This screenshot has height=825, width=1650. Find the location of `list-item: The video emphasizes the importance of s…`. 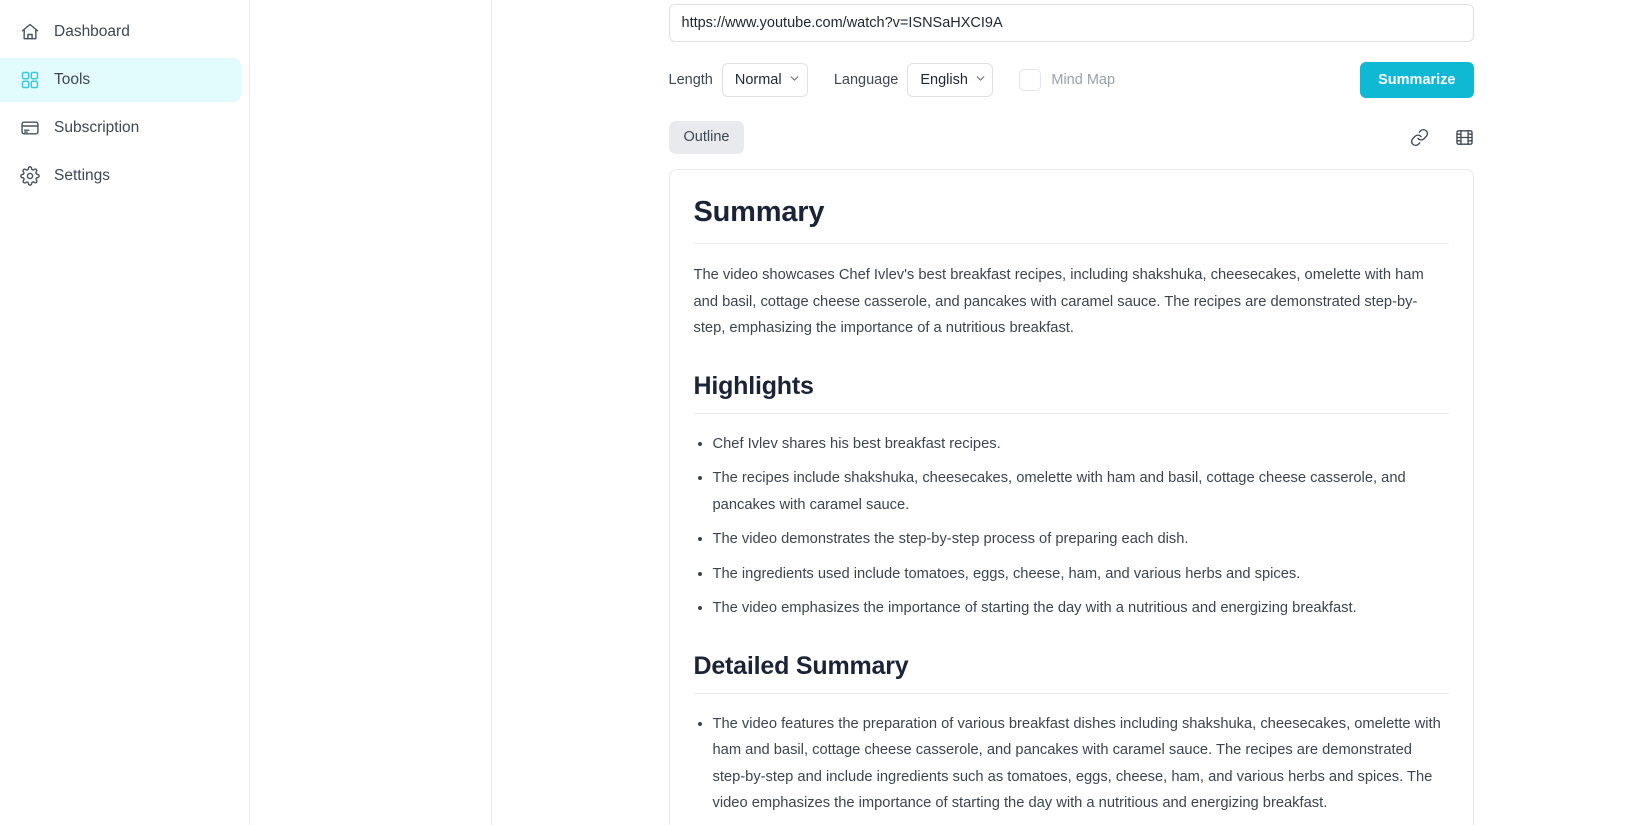

list-item: The video emphasizes the importance of s… is located at coordinates (1081, 608).